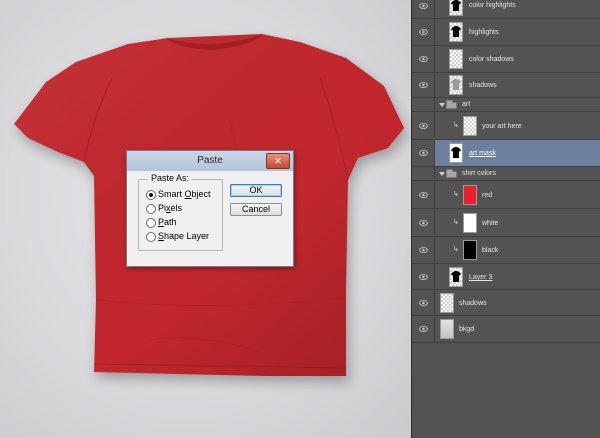 The image size is (600, 438). I want to click on layer-group-shirt-colors: shirt colors, so click(506, 174).